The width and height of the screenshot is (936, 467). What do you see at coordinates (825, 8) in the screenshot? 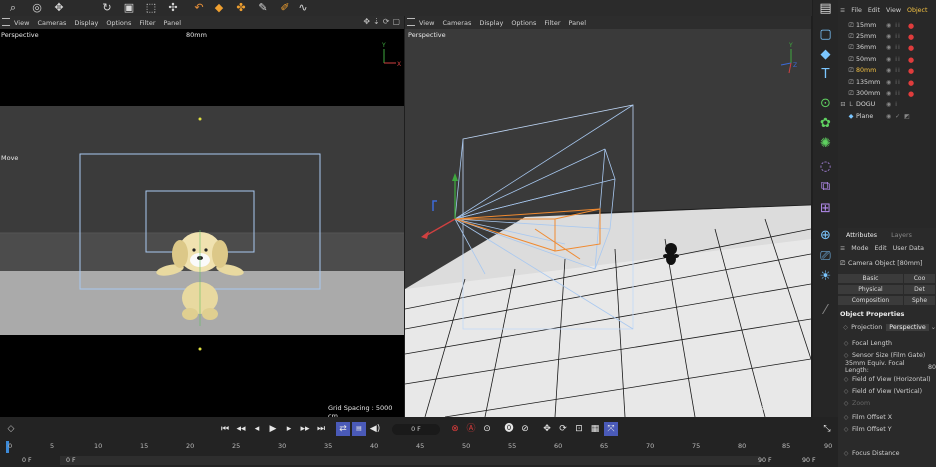
I see `layout-icon: ▤` at bounding box center [825, 8].